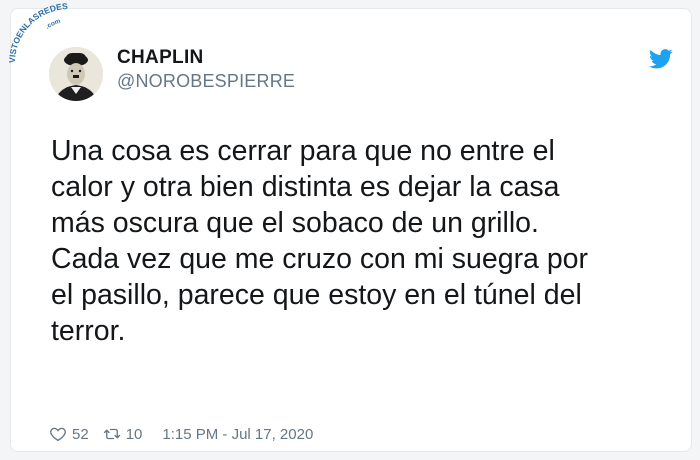 The image size is (700, 460). Describe the element at coordinates (206, 81) in the screenshot. I see `author-handle: @NOROBESPIERRE` at that location.